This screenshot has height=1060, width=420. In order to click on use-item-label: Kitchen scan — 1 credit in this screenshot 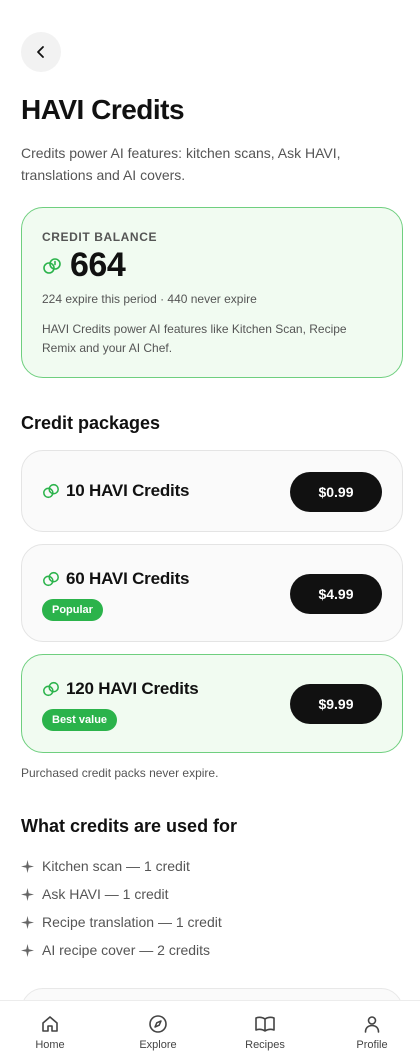, I will do `click(116, 866)`.